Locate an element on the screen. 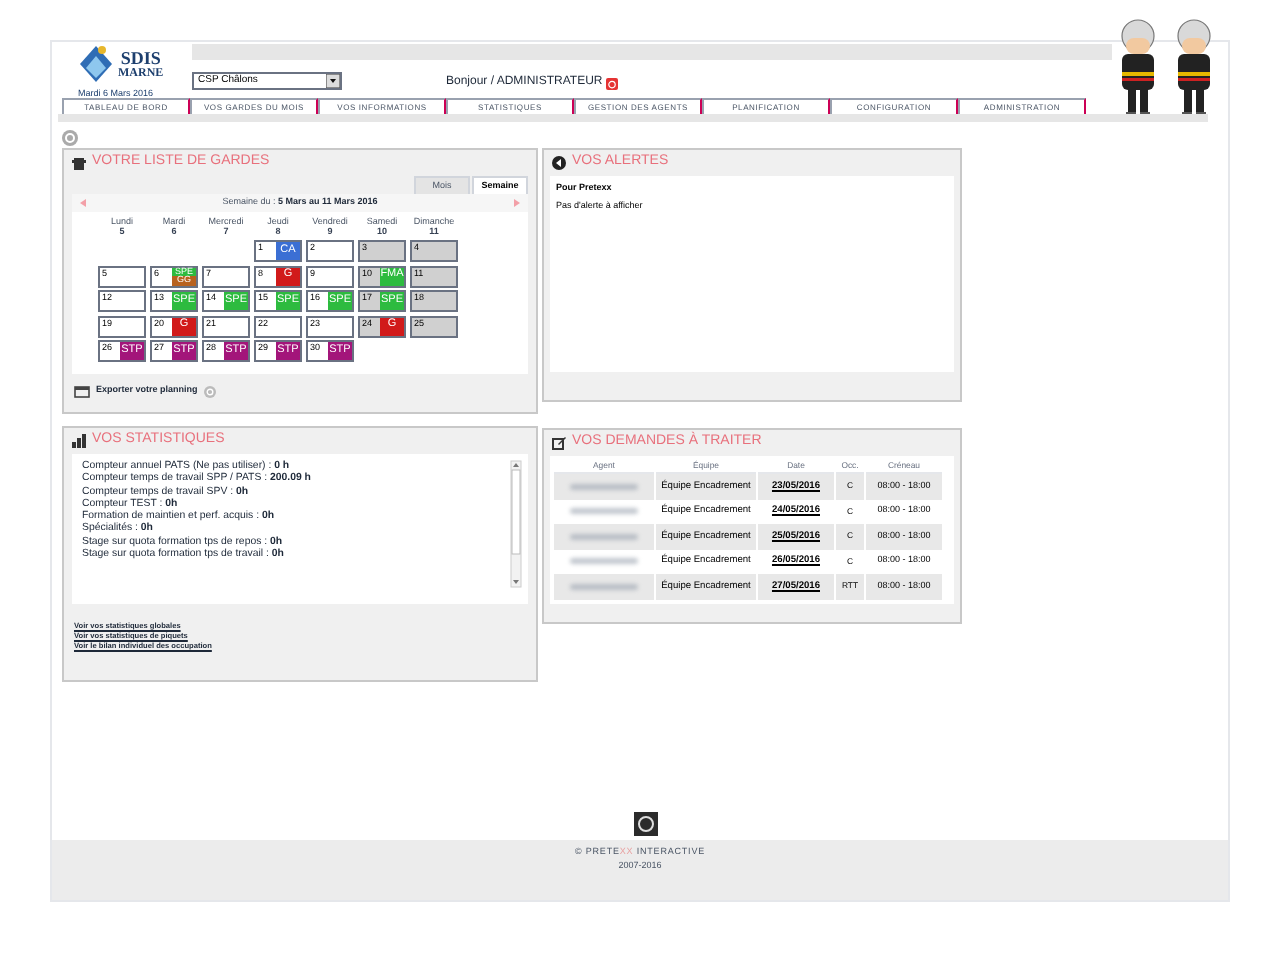  next-icon is located at coordinates (516, 203).